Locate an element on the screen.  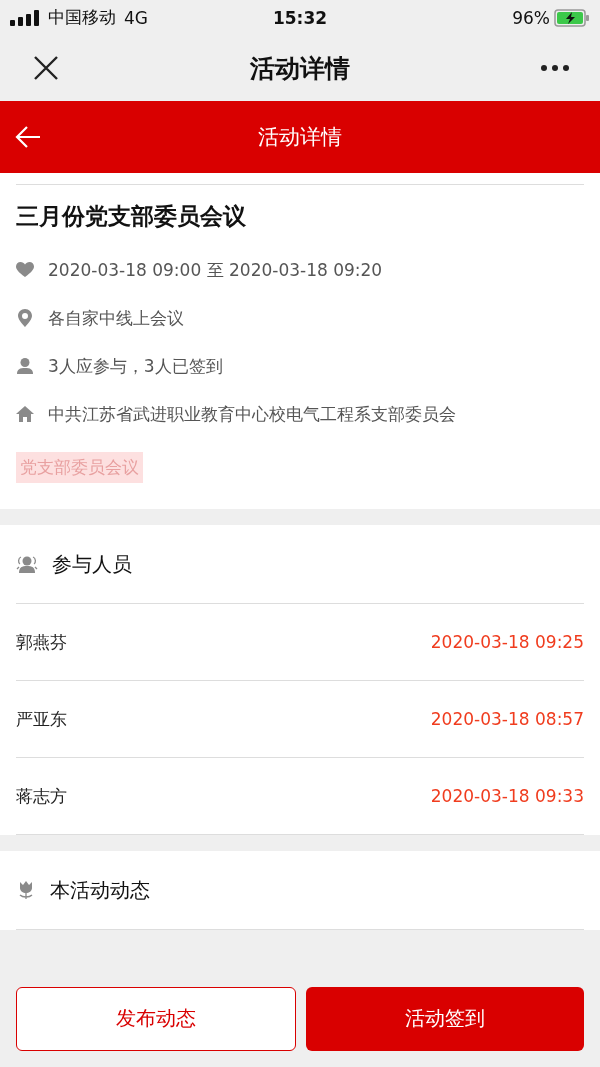
carrier-name: 中国移动 is located at coordinates (82, 17).